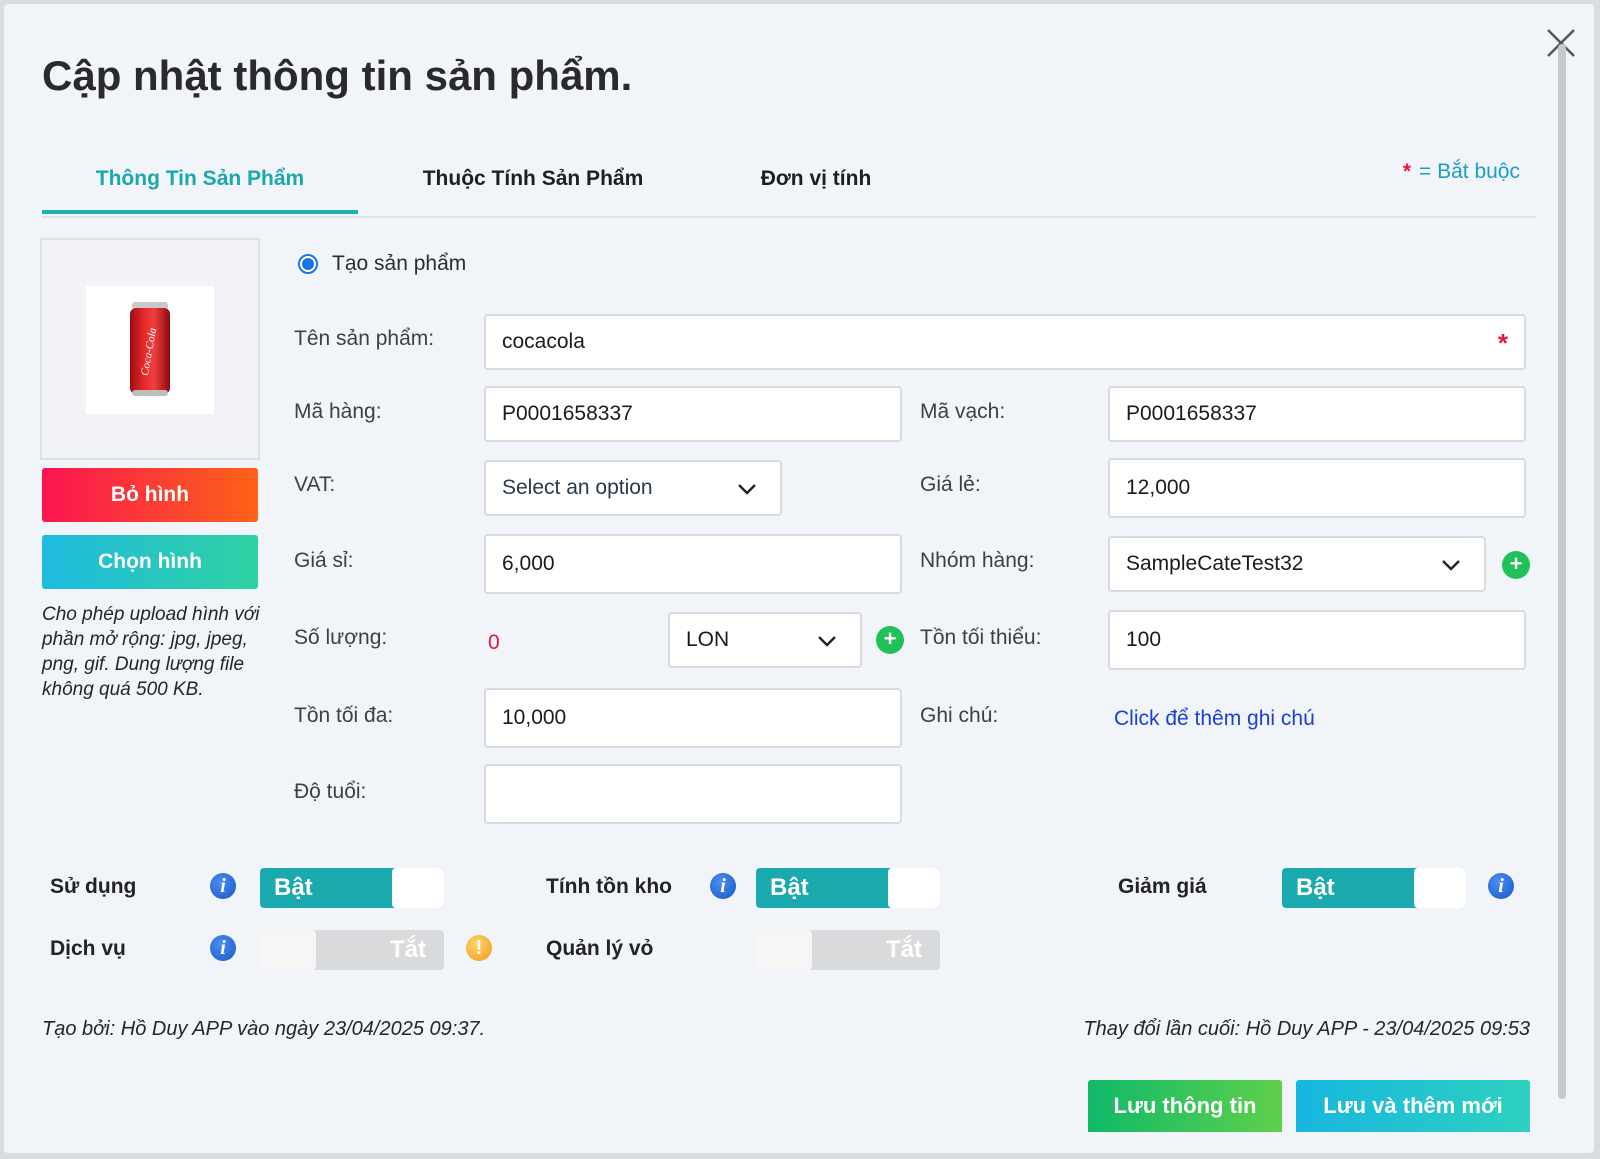 The height and width of the screenshot is (1159, 1600). What do you see at coordinates (1191, 413) in the screenshot?
I see `barcode-value: P0001658337` at bounding box center [1191, 413].